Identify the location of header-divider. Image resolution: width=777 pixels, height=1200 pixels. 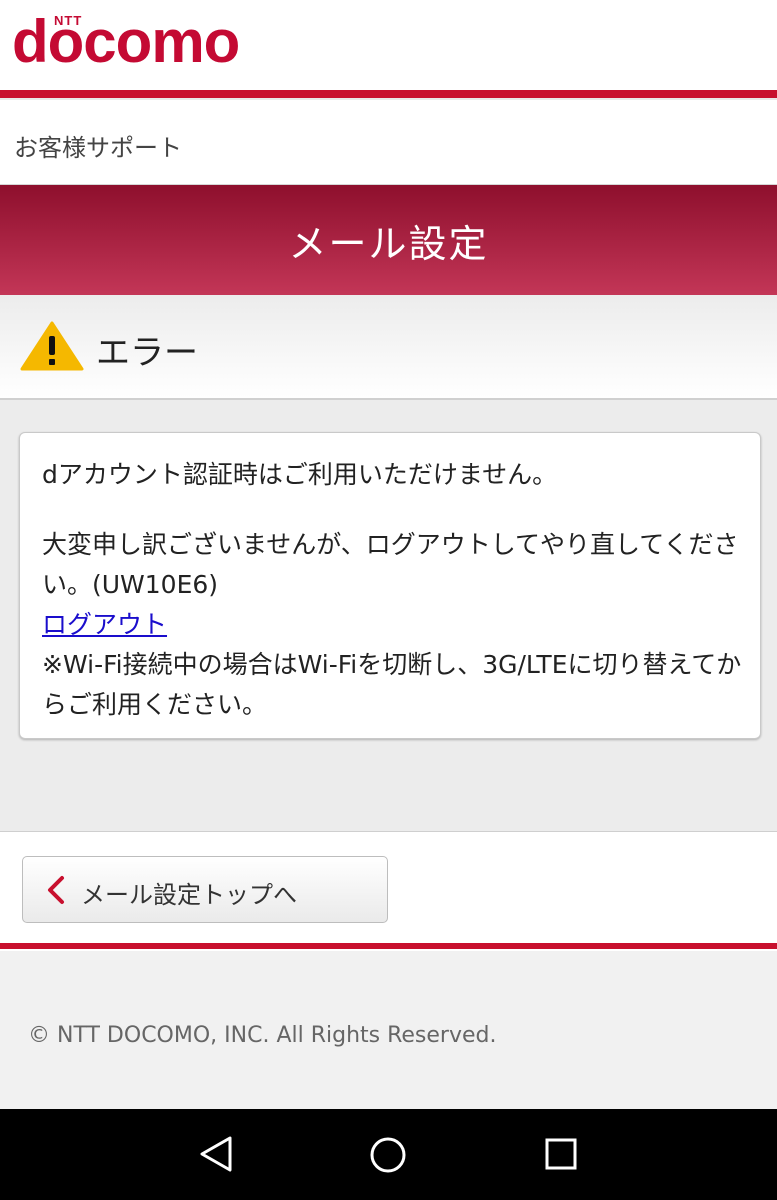
(388, 95).